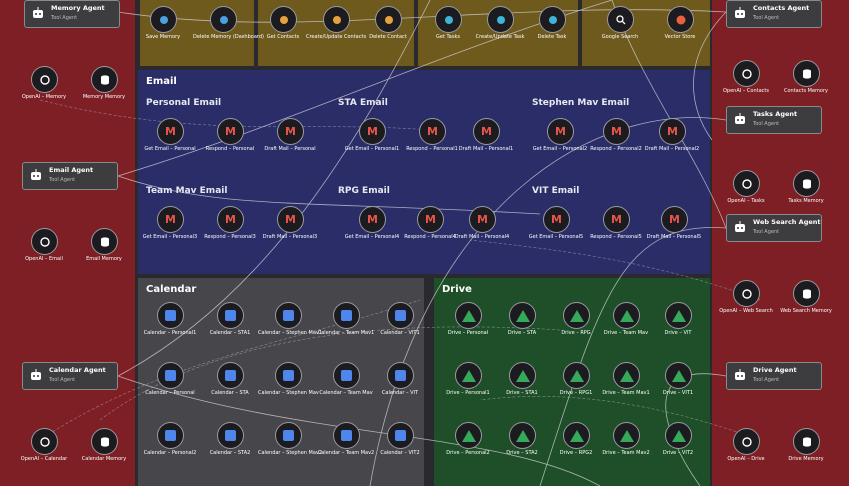  What do you see at coordinates (346, 385) in the screenshot?
I see `calendar-team-mav-node: Calendar – Team Mav` at bounding box center [346, 385].